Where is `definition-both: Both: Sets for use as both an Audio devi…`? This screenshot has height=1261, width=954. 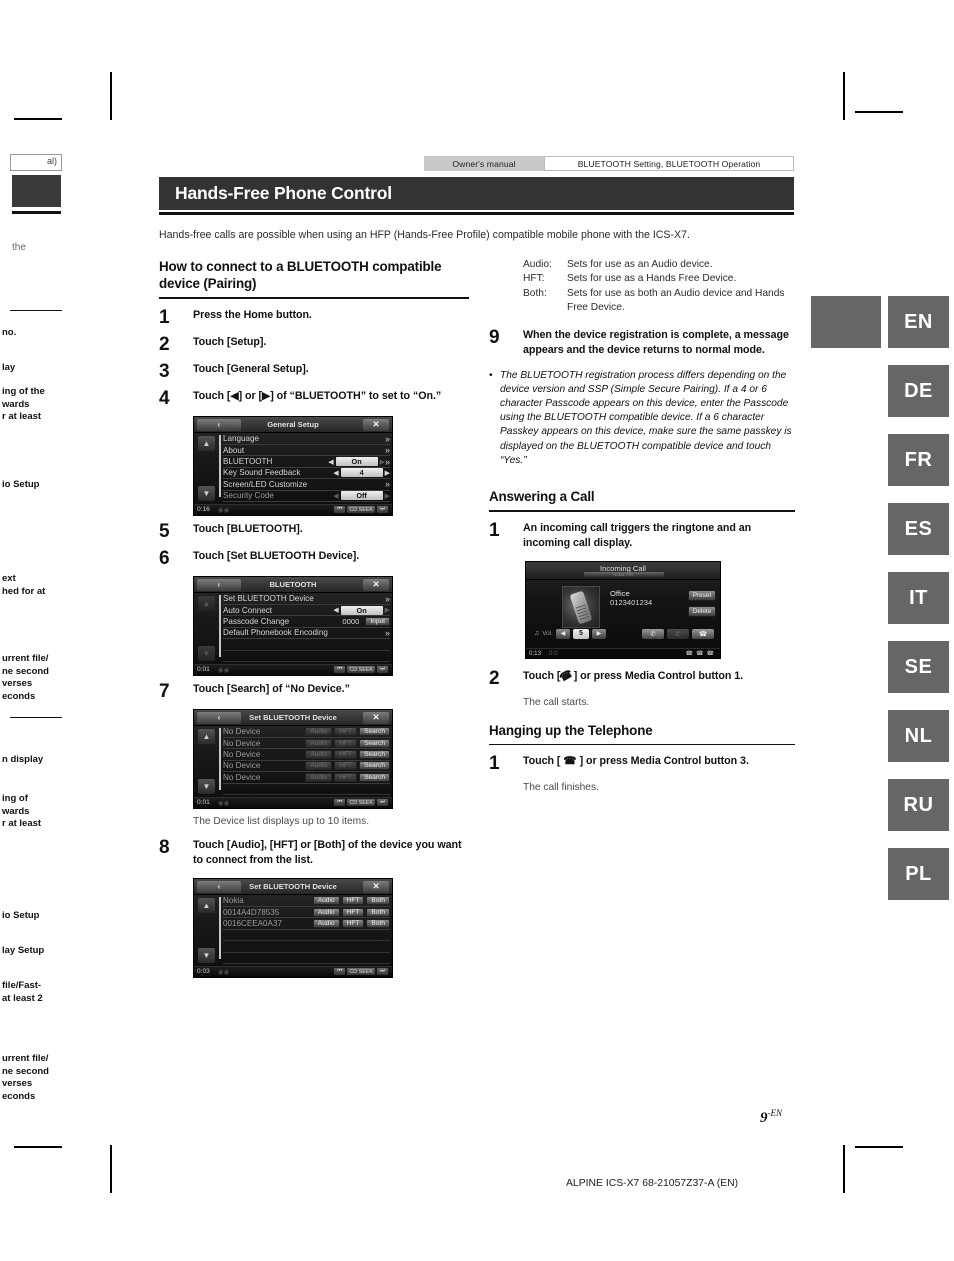 definition-both: Both: Sets for use as both an Audio devi… is located at coordinates (659, 301).